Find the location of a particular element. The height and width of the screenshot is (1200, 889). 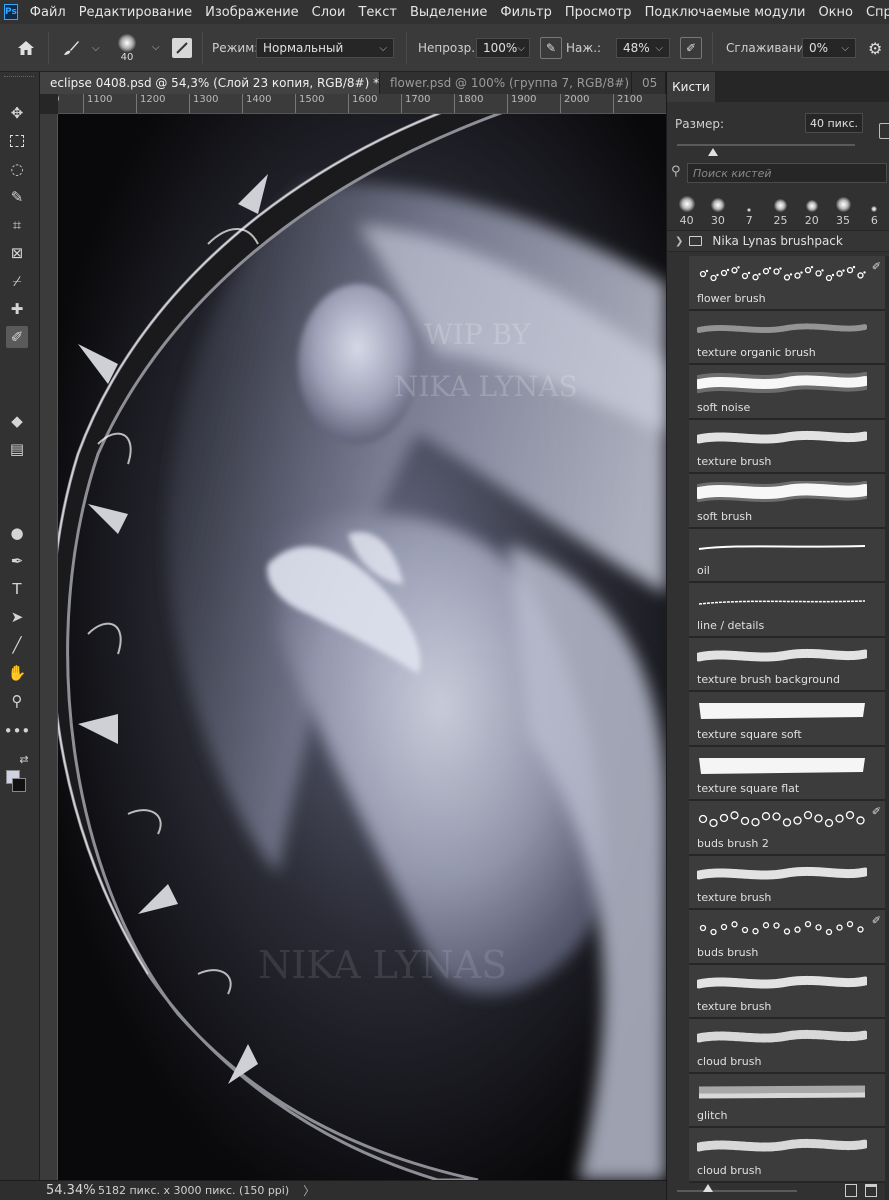

healing-brush-tool-icon: ✚ is located at coordinates (17, 309).